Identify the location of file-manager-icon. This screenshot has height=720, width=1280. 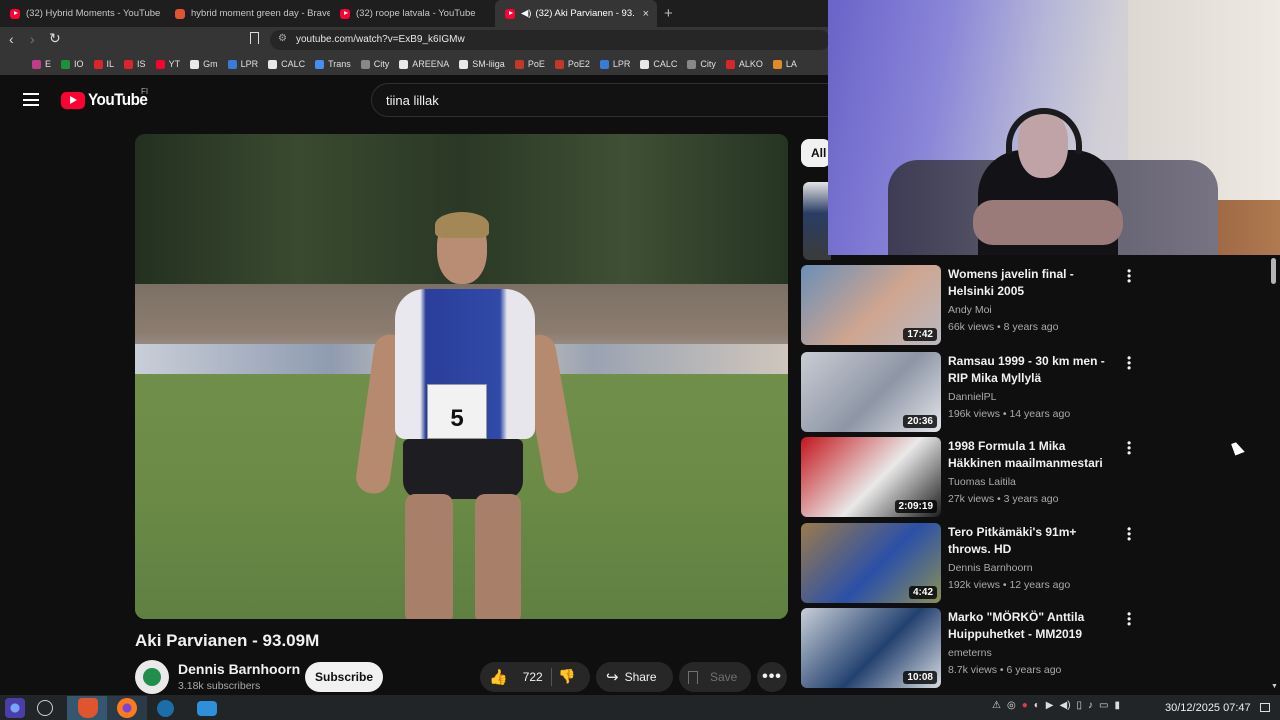
(207, 708).